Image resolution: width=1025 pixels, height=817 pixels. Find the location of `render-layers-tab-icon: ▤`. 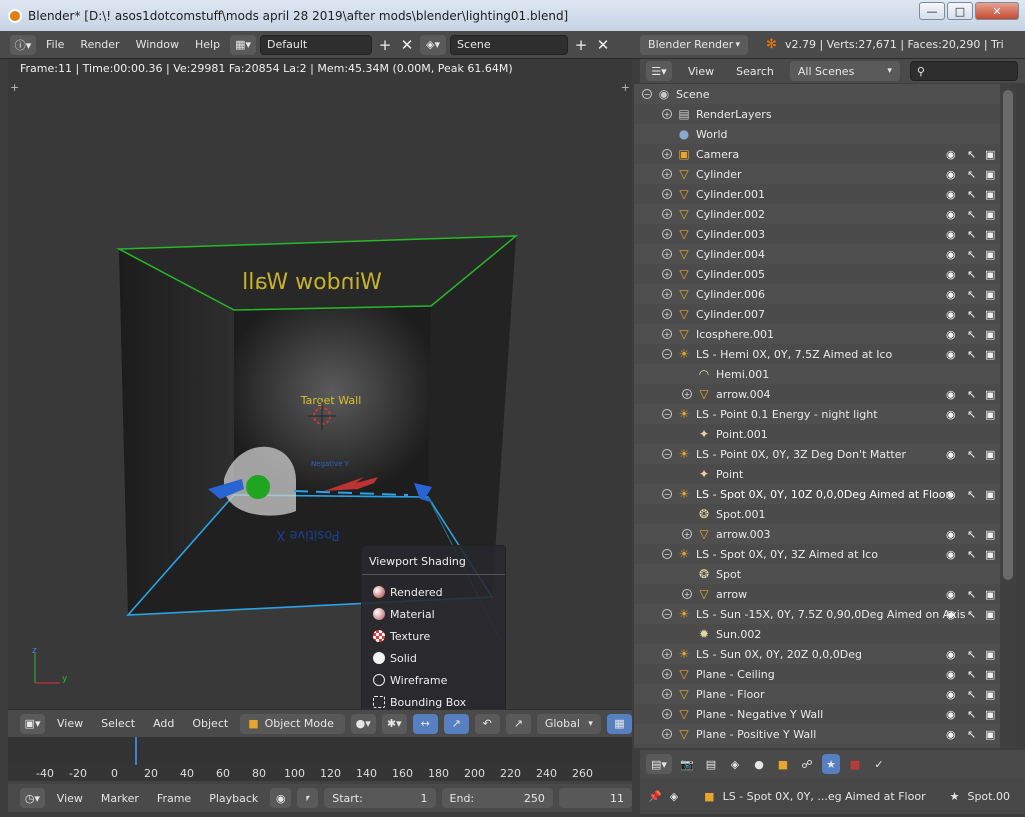

render-layers-tab-icon: ▤ is located at coordinates (711, 764).